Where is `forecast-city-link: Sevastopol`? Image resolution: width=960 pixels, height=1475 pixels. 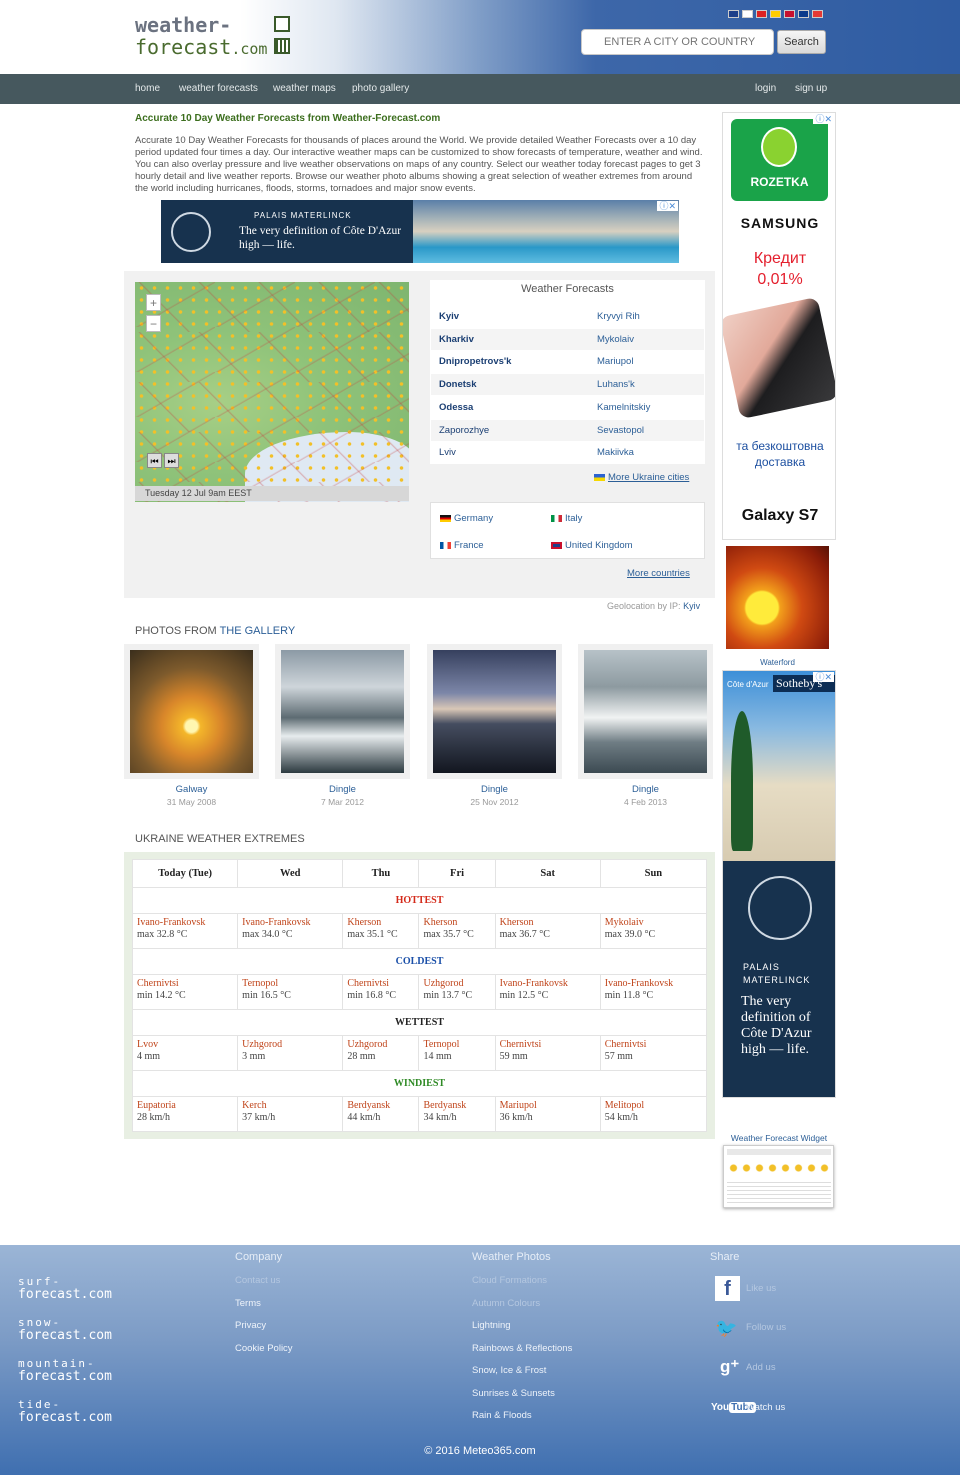 forecast-city-link: Sevastopol is located at coordinates (620, 430).